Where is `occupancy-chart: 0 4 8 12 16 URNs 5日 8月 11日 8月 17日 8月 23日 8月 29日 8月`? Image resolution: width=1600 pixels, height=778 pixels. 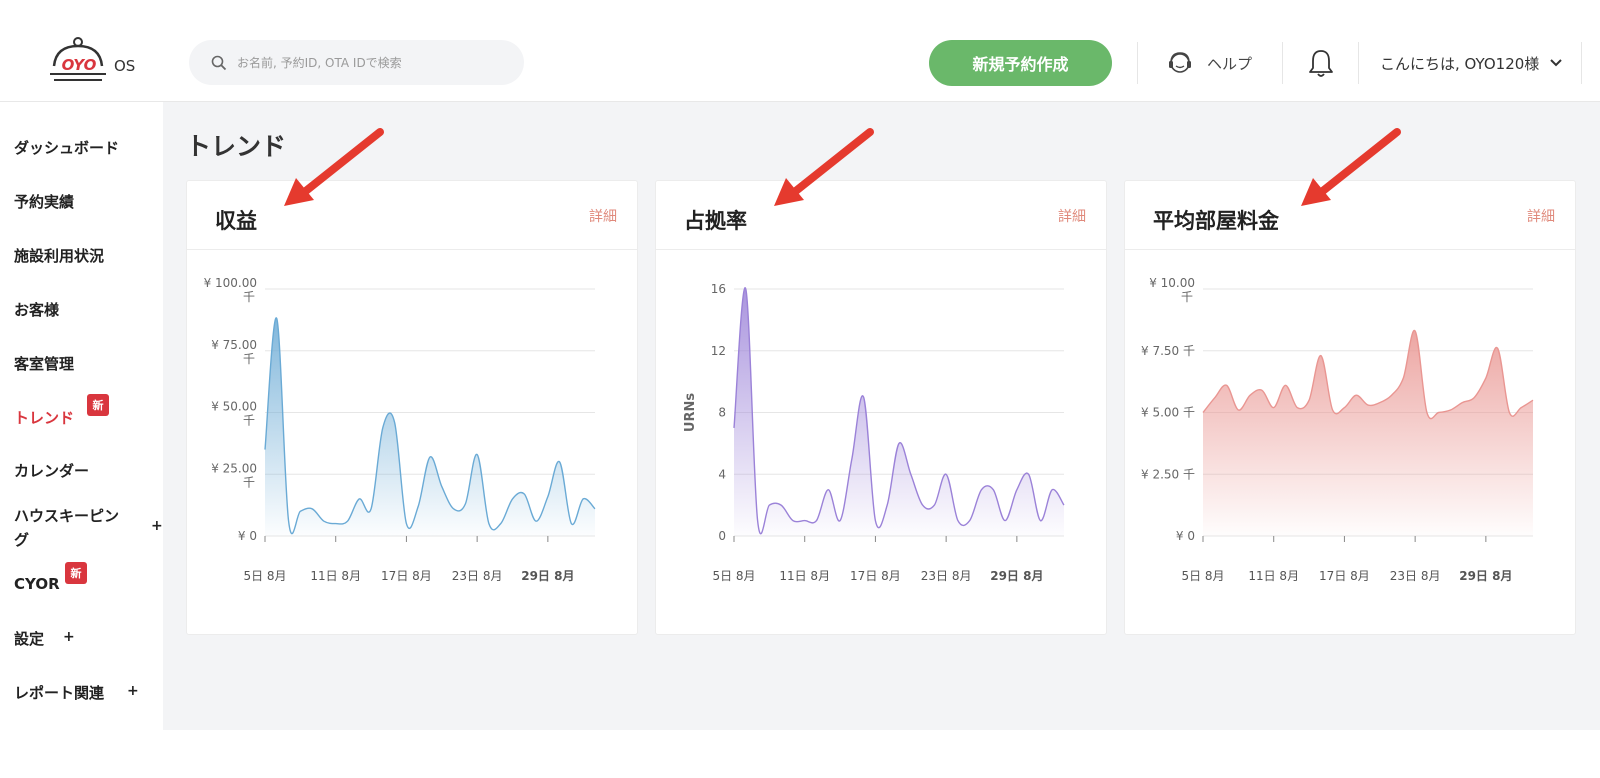 occupancy-chart: 0 4 8 12 16 URNs 5日 8月 11日 8月 17日 8月 23日 8月 29日 8月 is located at coordinates (874, 432).